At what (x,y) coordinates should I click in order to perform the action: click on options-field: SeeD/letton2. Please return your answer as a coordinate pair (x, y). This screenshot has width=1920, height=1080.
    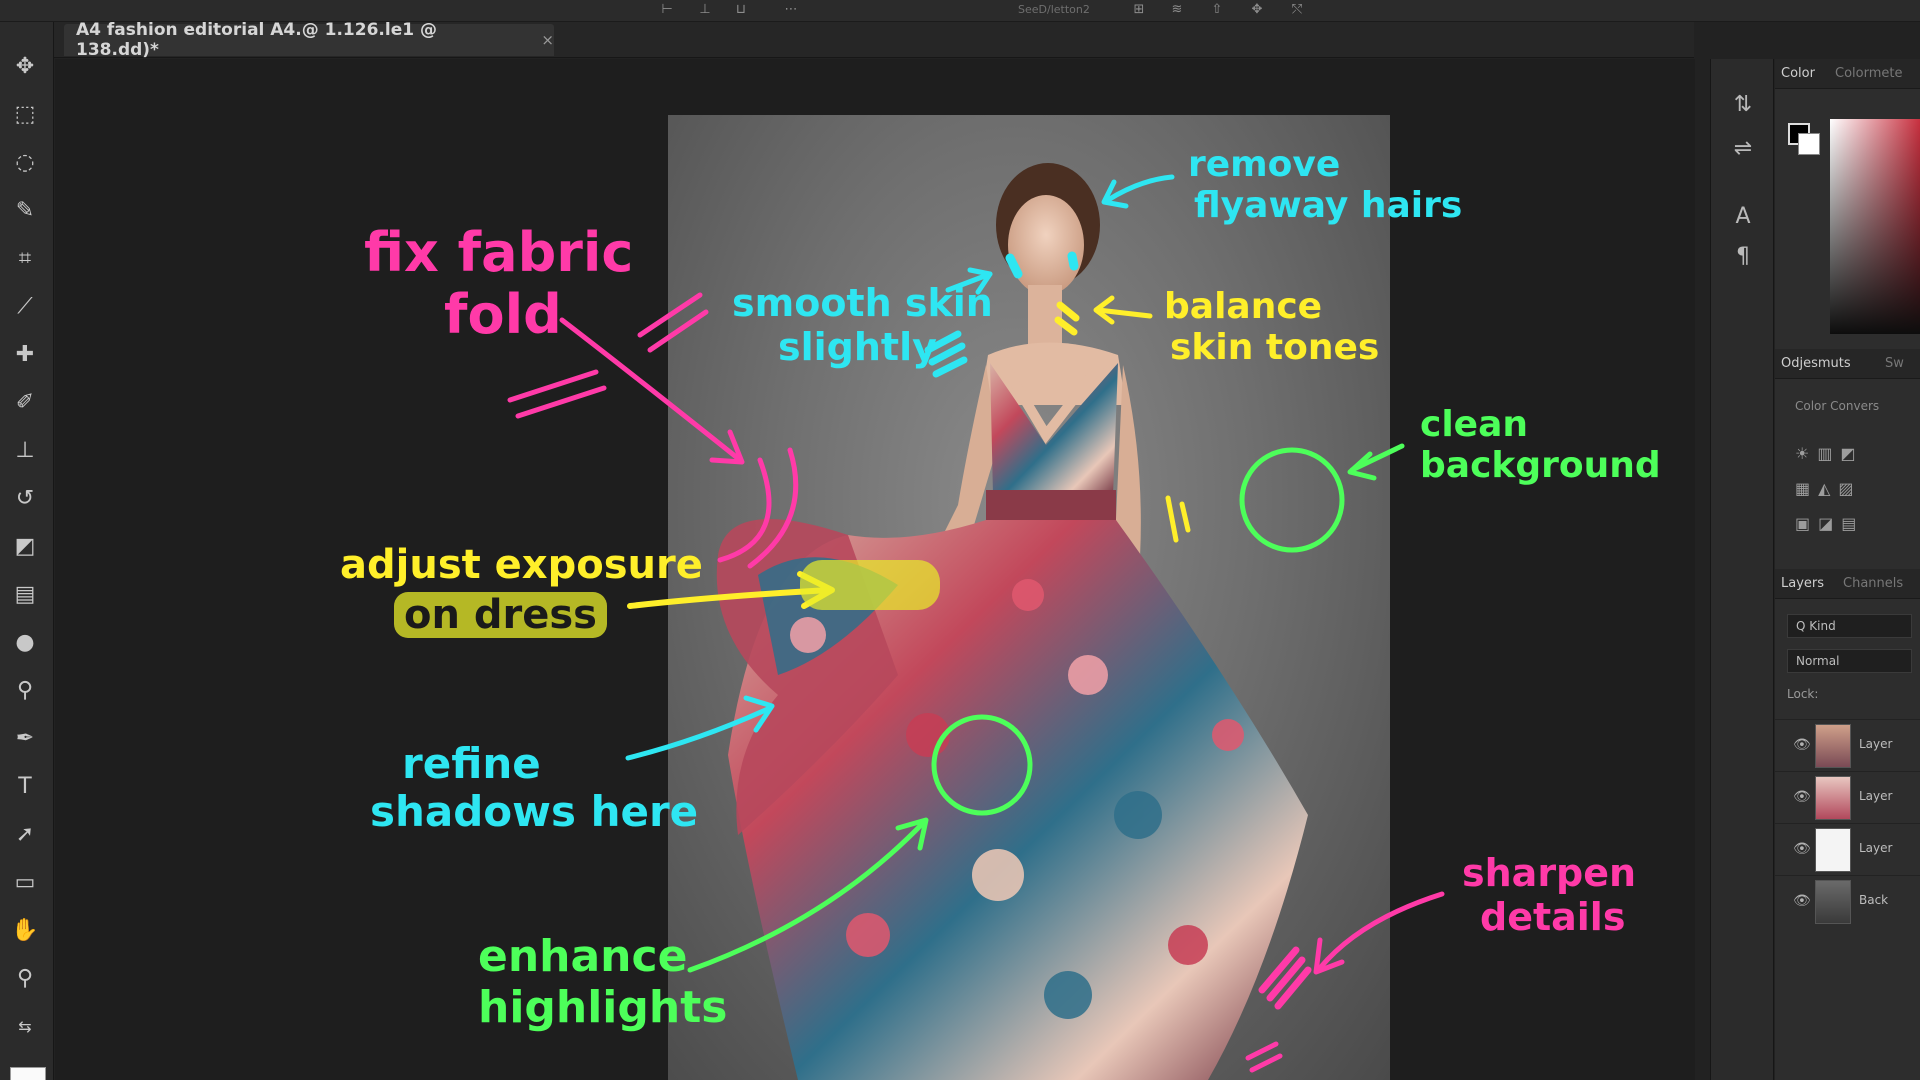
    Looking at the image, I should click on (1054, 9).